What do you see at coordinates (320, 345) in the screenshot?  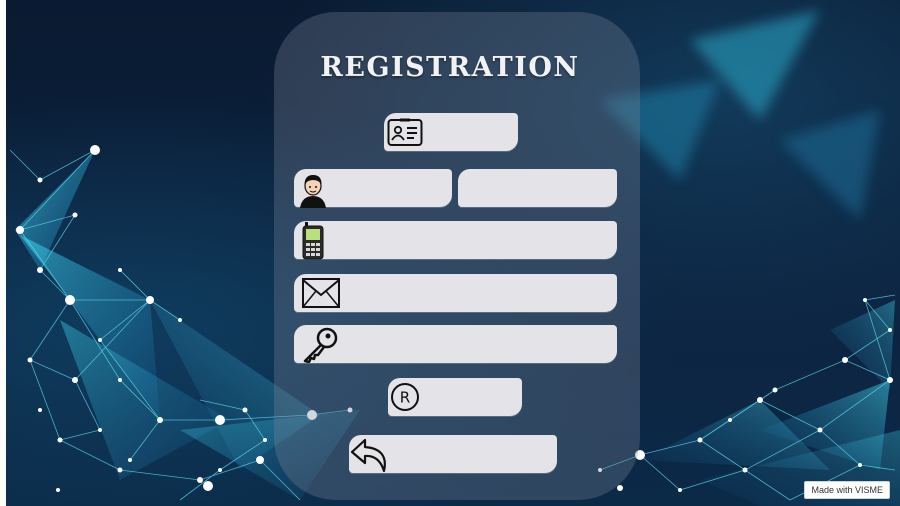 I see `key-icon` at bounding box center [320, 345].